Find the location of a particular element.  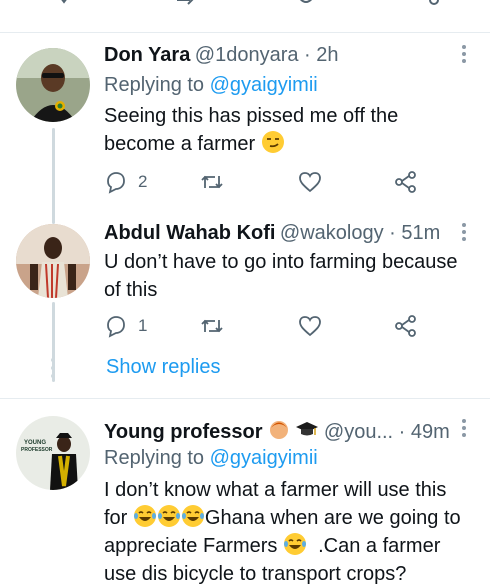

tweet-header: Don Yara @1donyara · 2h is located at coordinates (221, 55).